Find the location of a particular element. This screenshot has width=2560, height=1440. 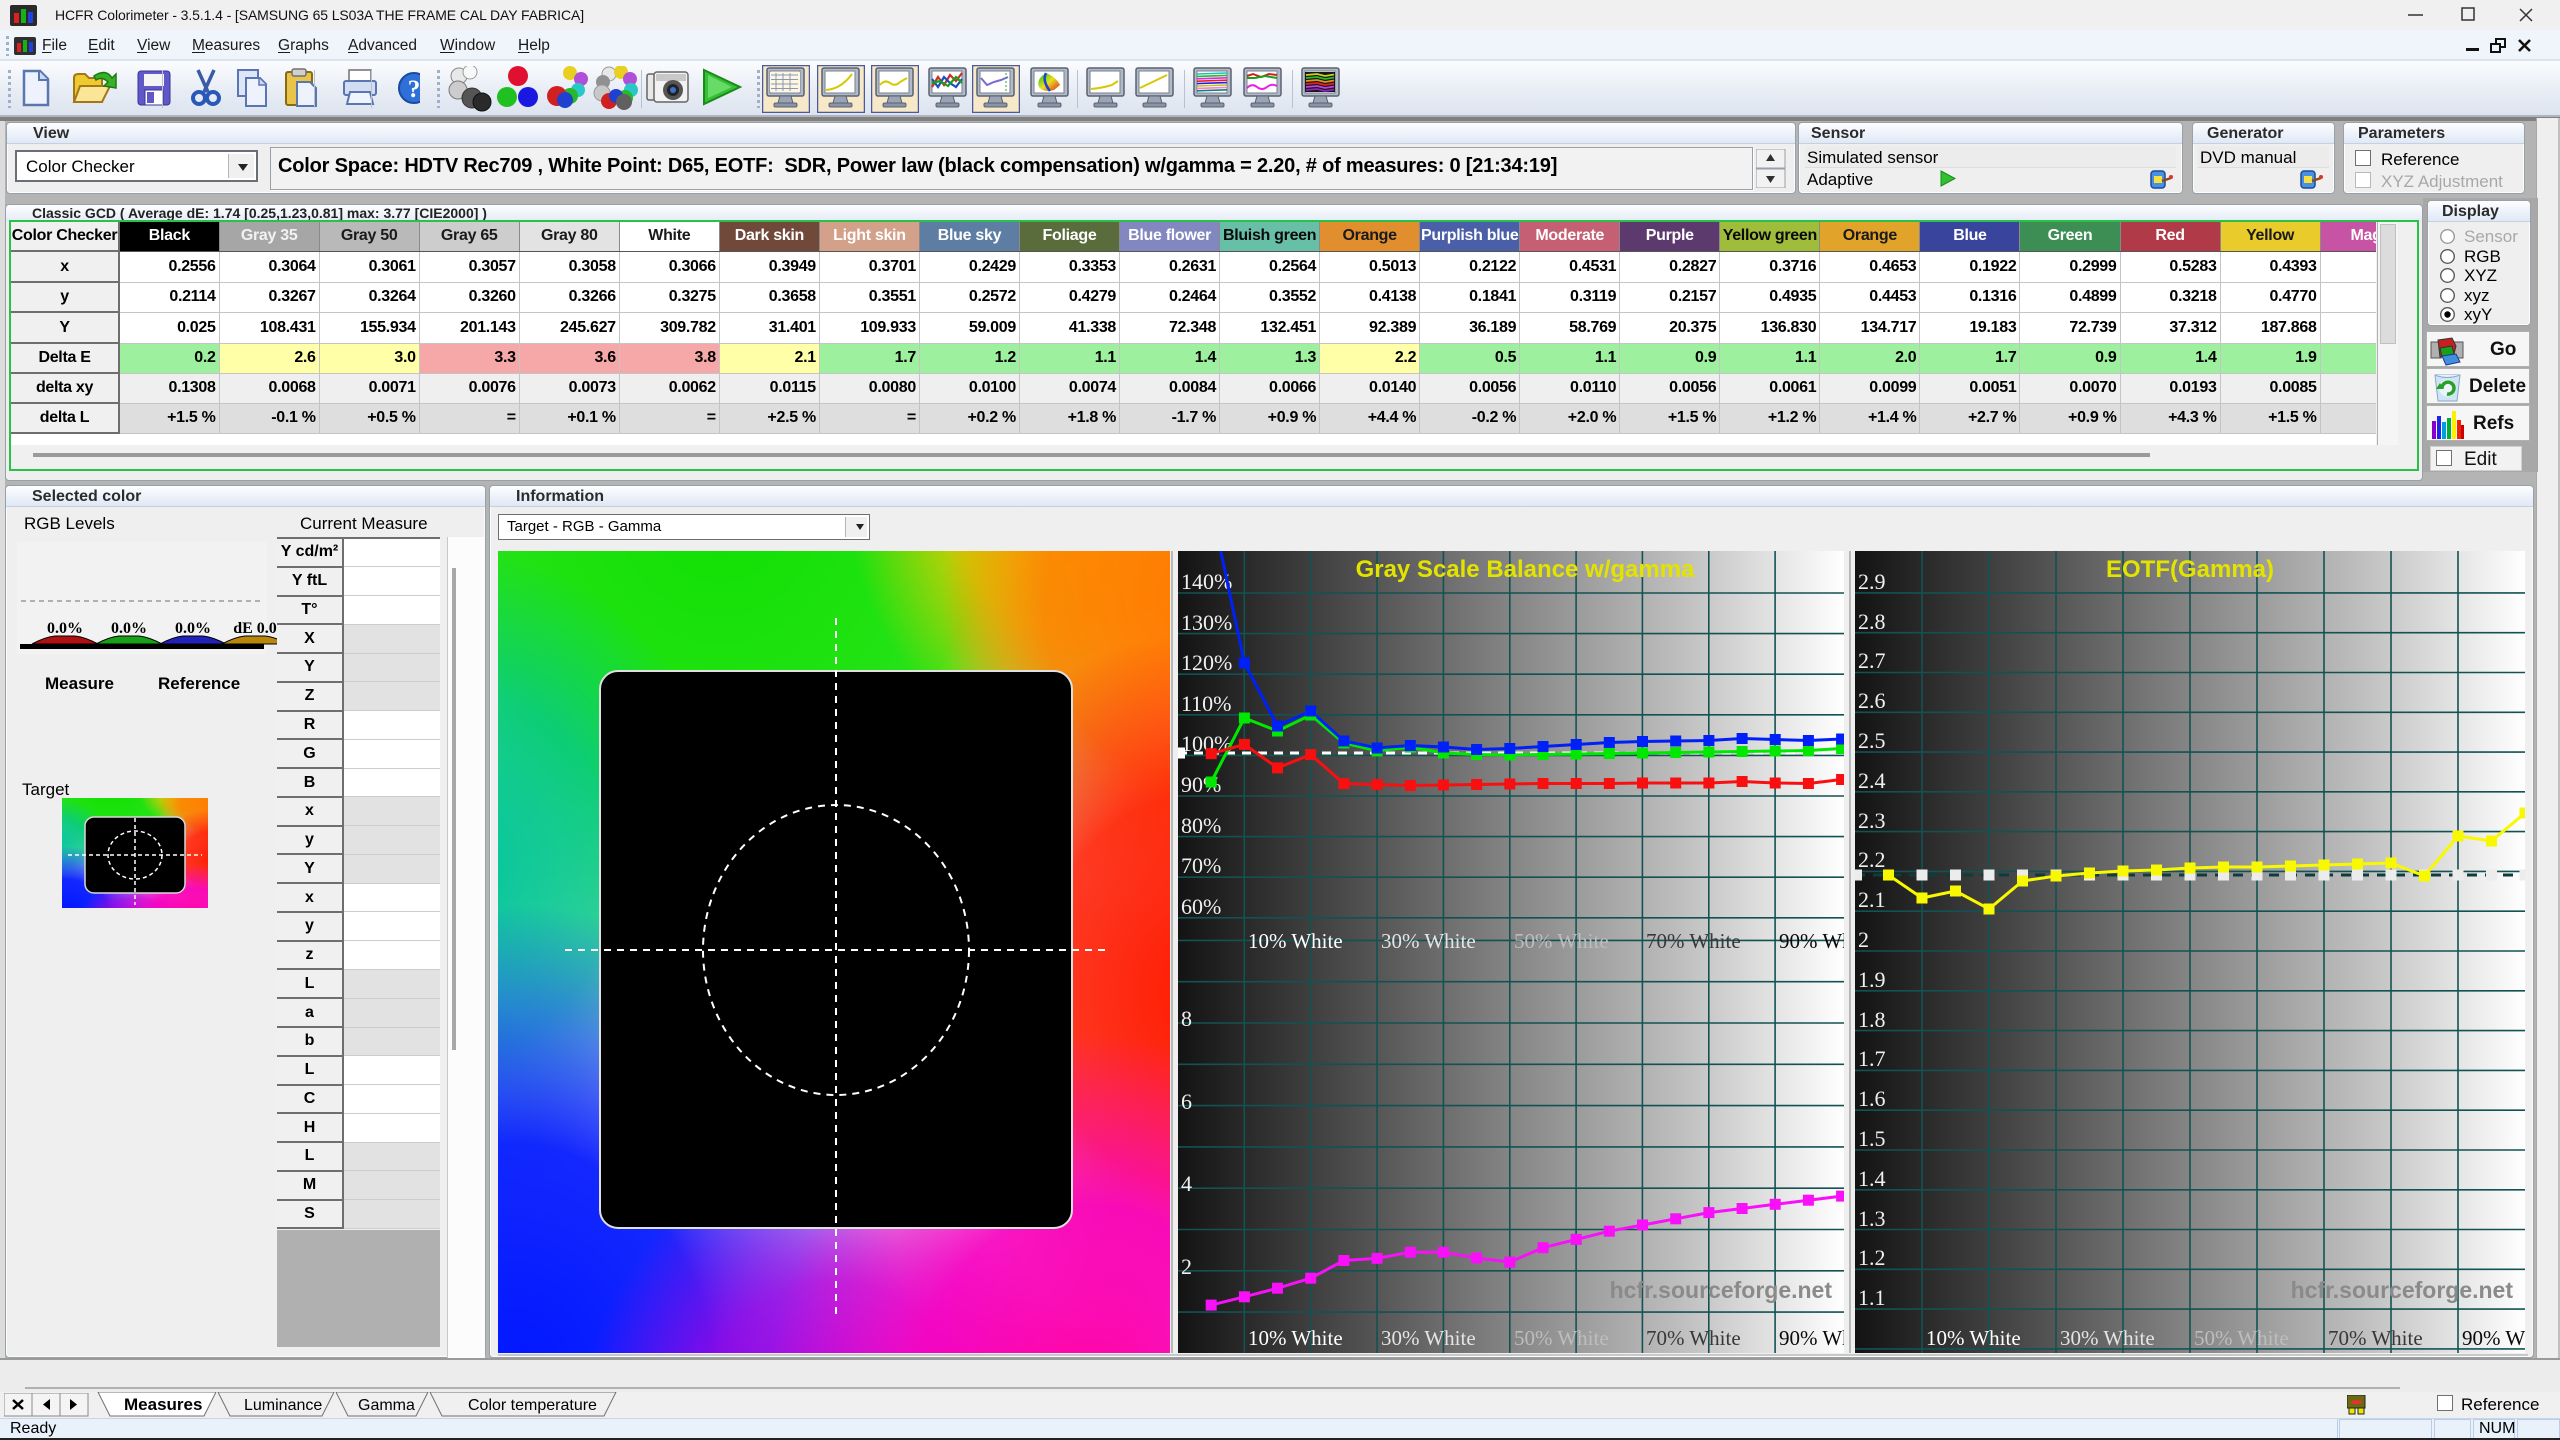

svg-text: 120% is located at coordinates (1206, 662).